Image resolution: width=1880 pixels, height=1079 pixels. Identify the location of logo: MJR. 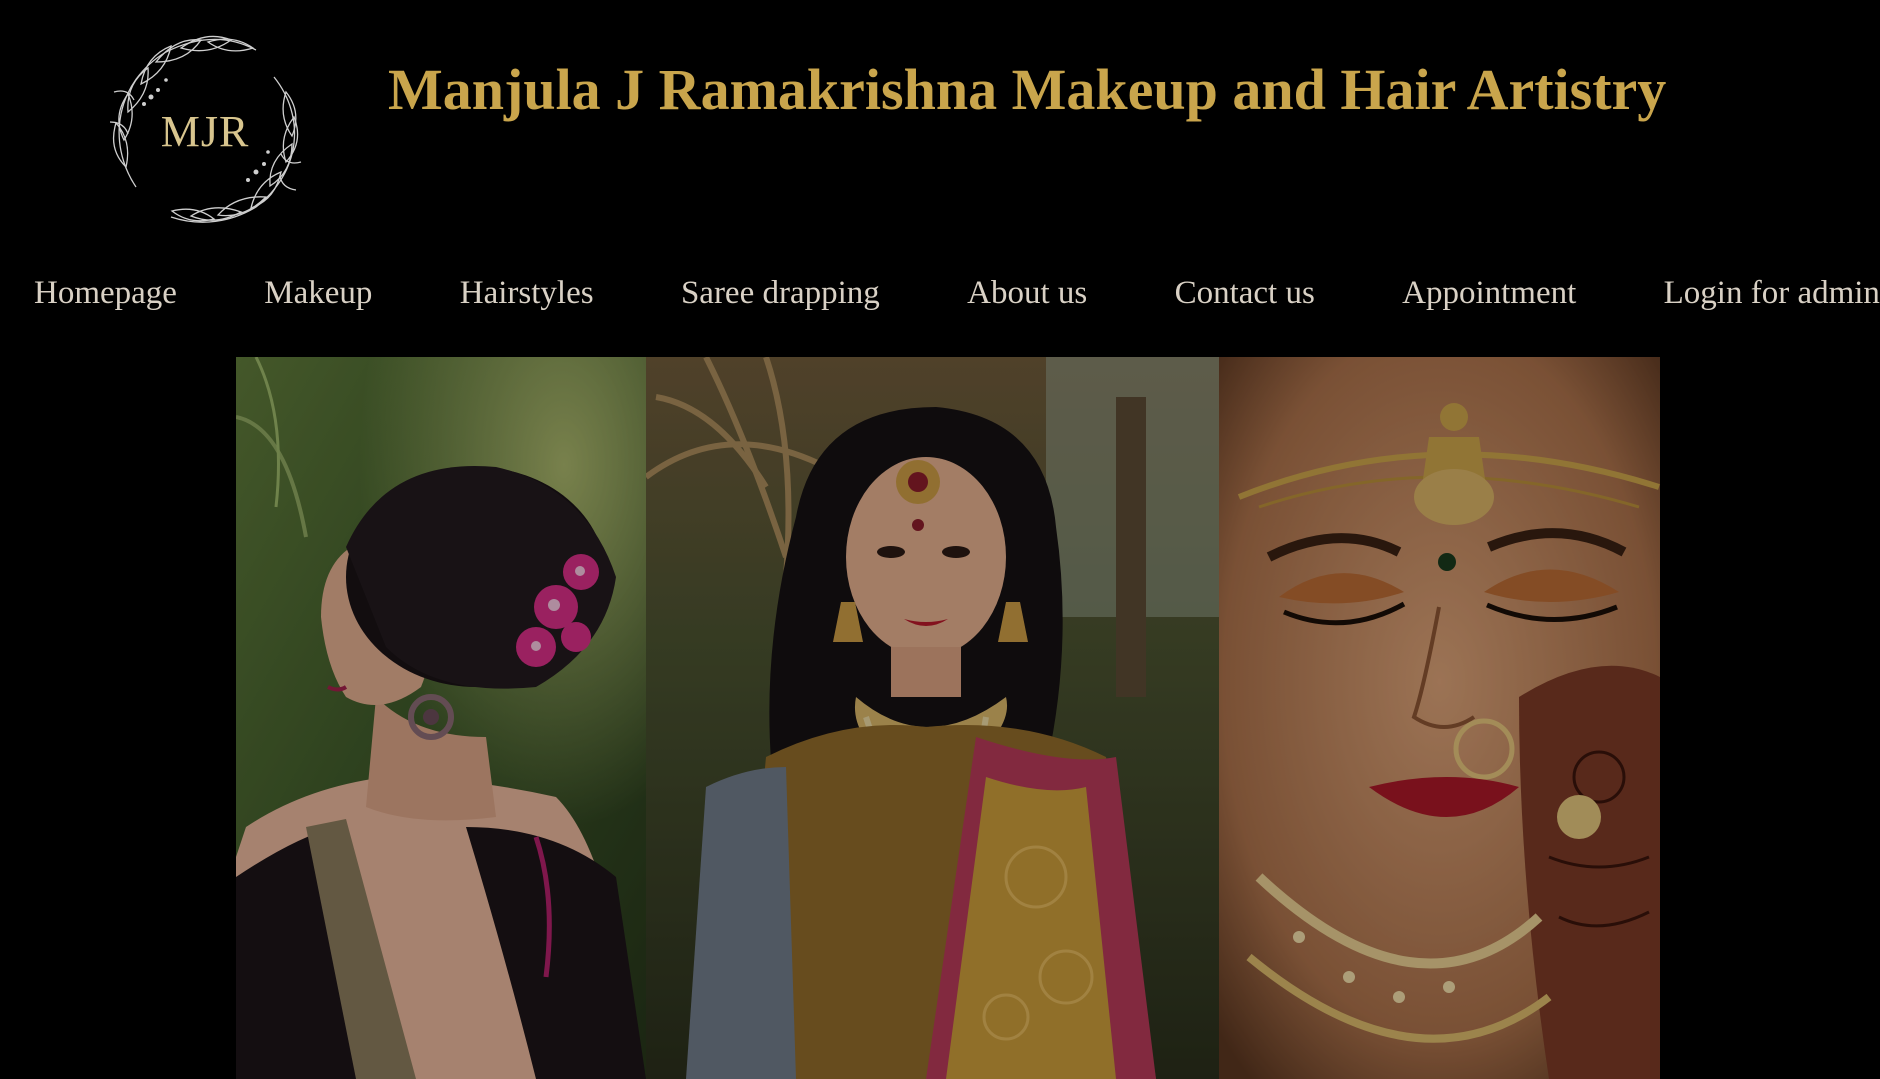
(205, 131).